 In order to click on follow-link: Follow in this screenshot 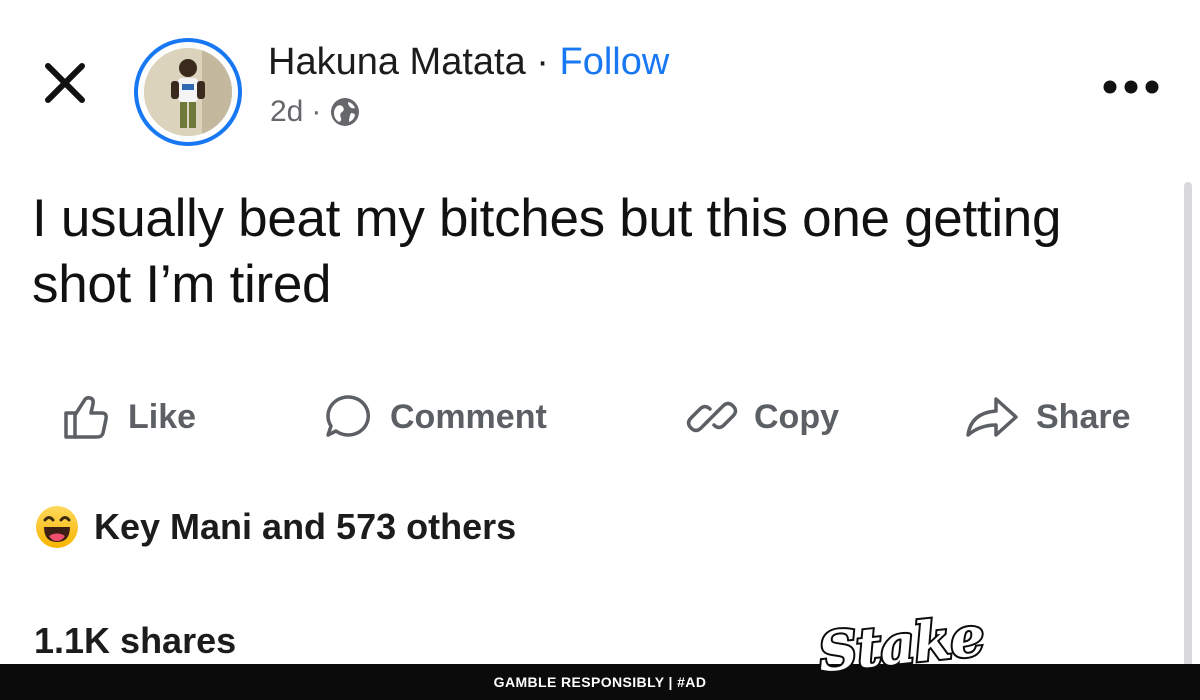, I will do `click(615, 62)`.